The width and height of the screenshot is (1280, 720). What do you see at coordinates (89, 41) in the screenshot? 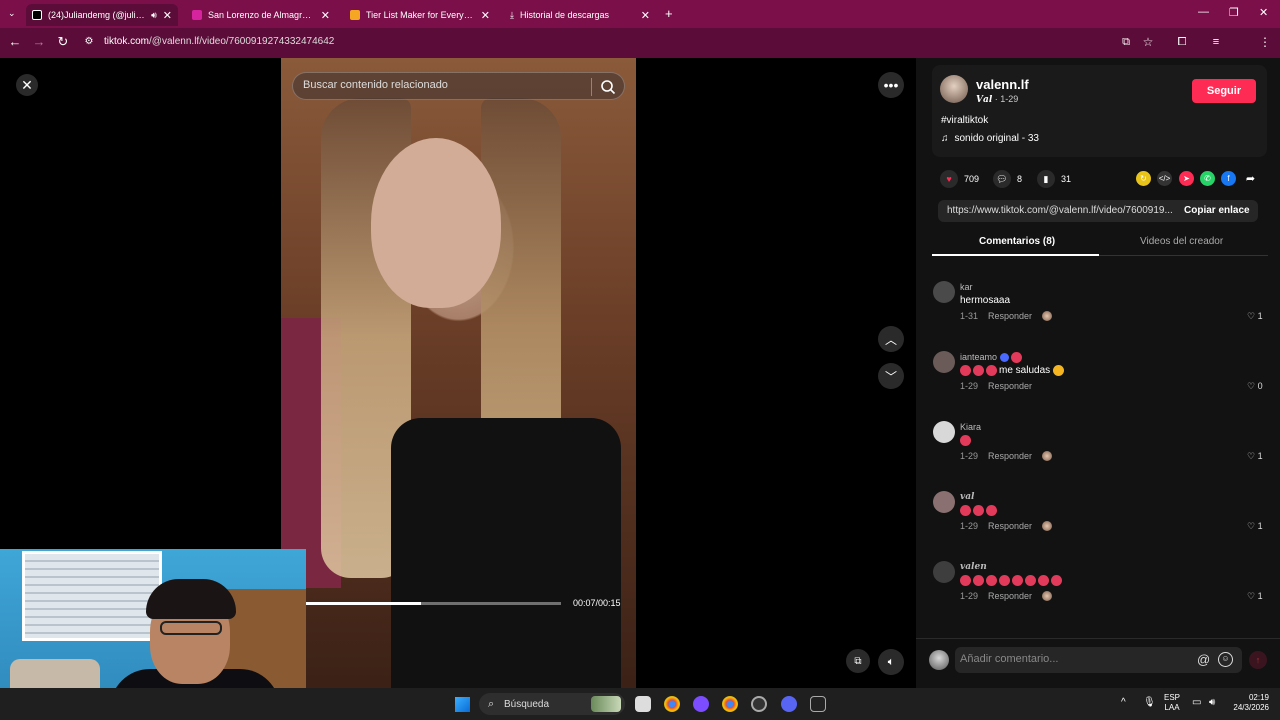
I see `site-info-icon: ⚙` at bounding box center [89, 41].